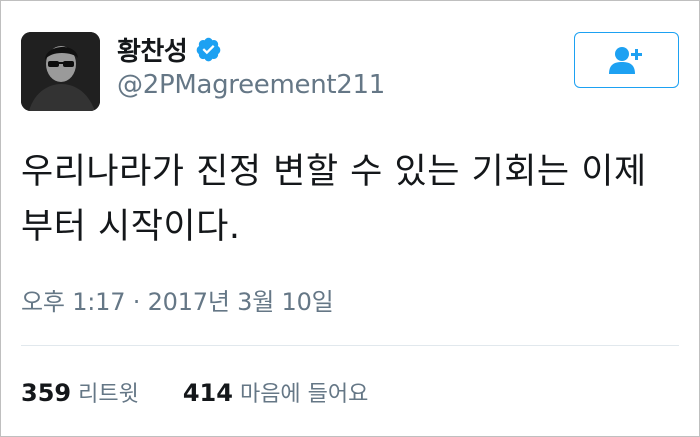 This screenshot has height=437, width=700. Describe the element at coordinates (350, 345) in the screenshot. I see `divider` at that location.